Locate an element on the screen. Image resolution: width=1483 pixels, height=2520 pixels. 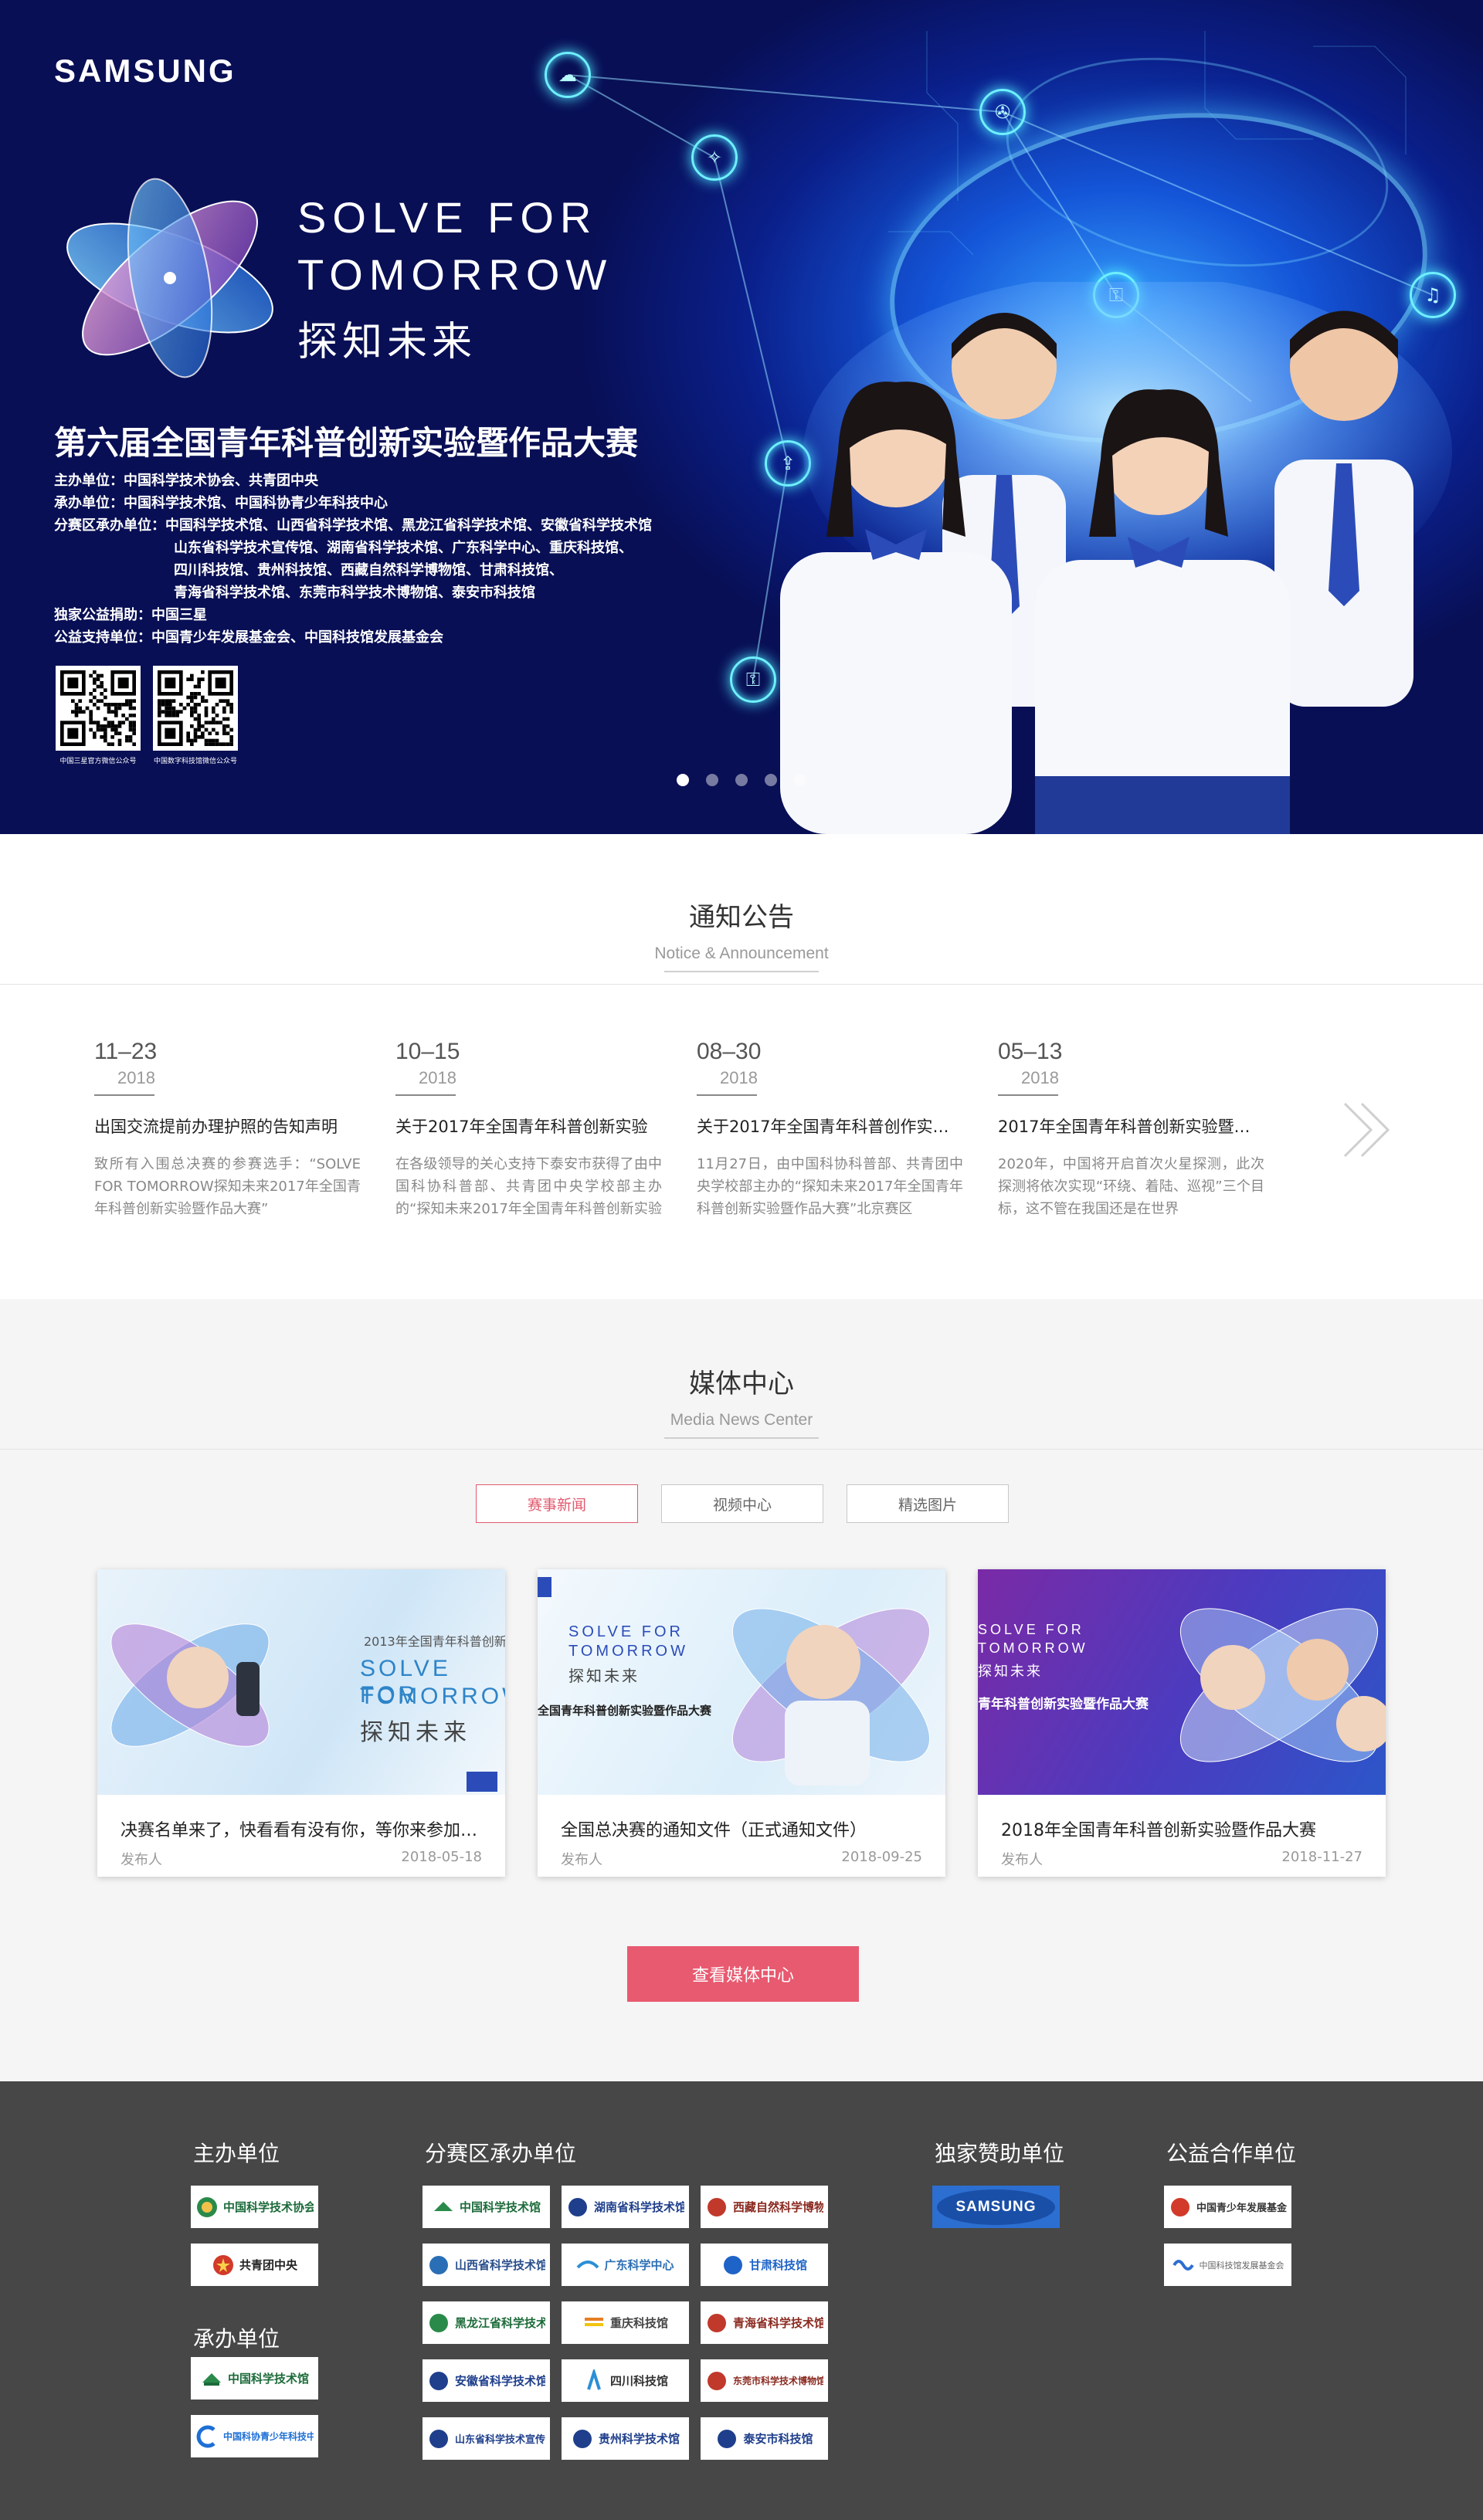
partner-logo: 甘肃科技馆 is located at coordinates (764, 2265).